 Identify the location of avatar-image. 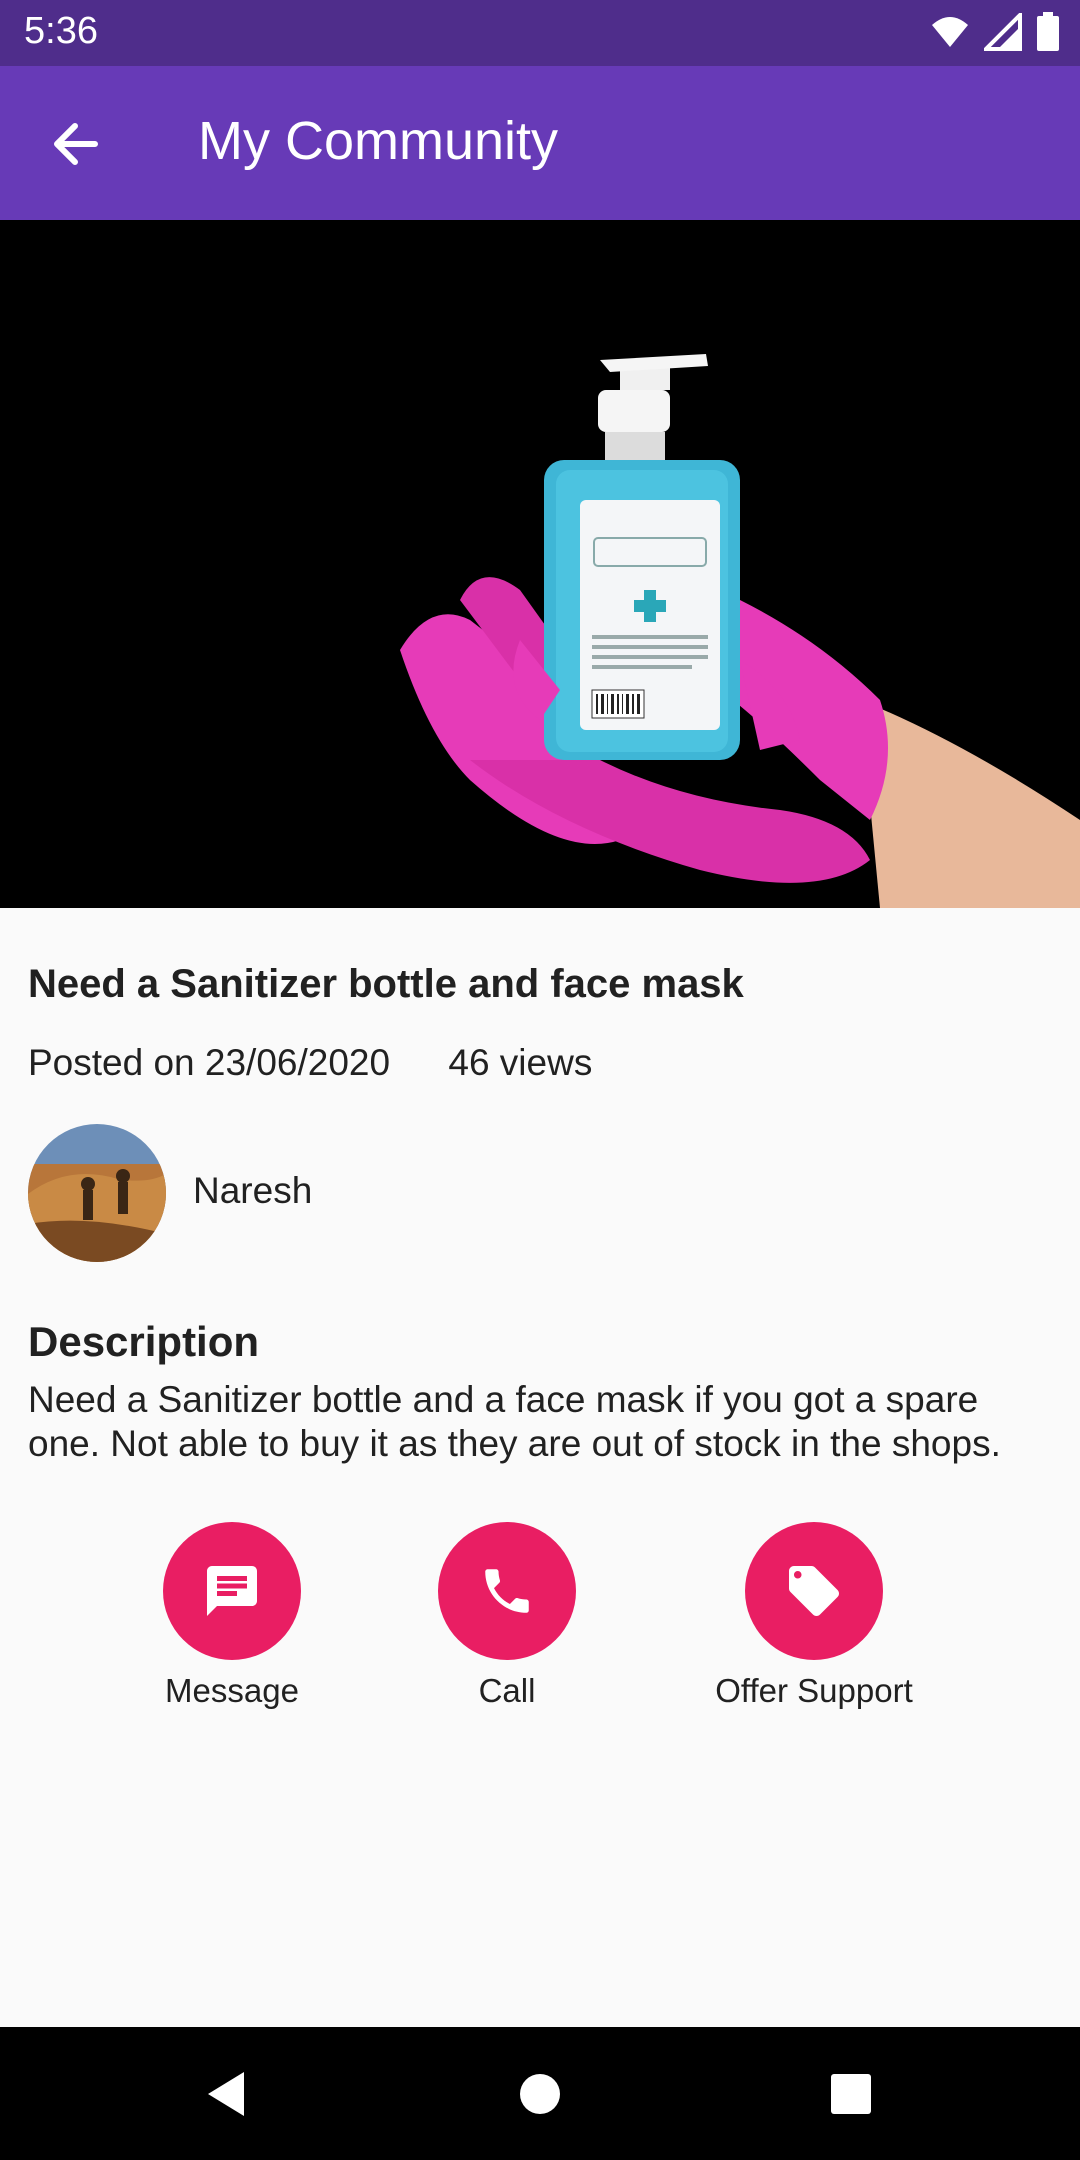
(97, 1193).